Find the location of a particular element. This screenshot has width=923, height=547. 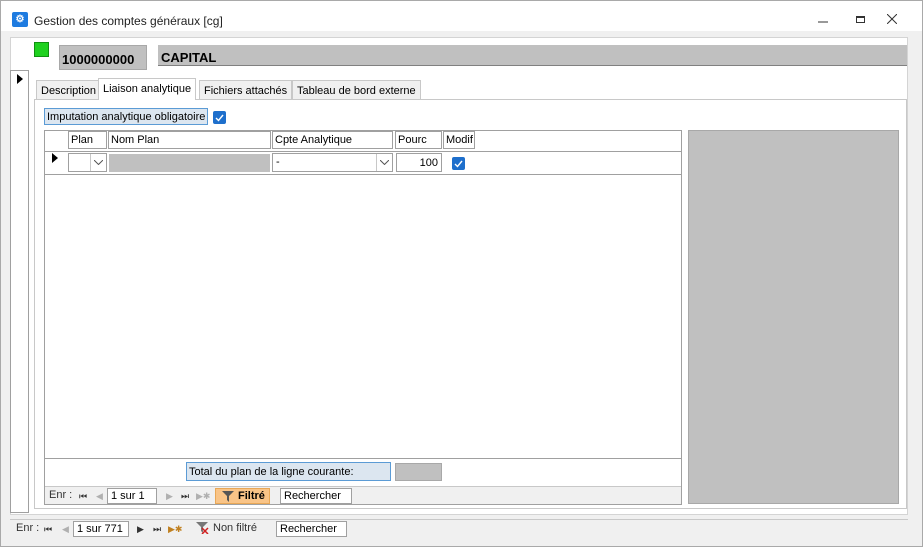

record-selector is located at coordinates (19, 291).